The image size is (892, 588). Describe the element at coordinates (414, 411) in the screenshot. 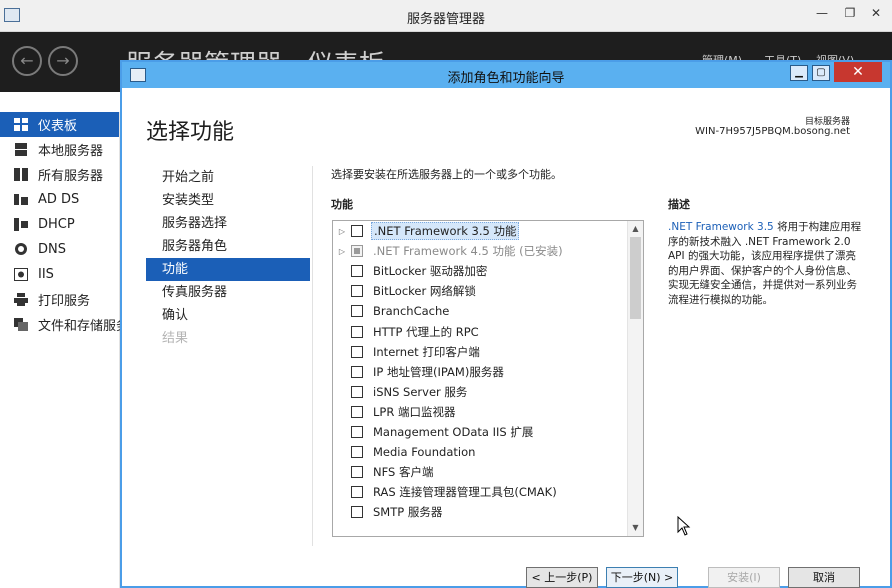

I see `feature-label: LPR 端口监视器` at that location.